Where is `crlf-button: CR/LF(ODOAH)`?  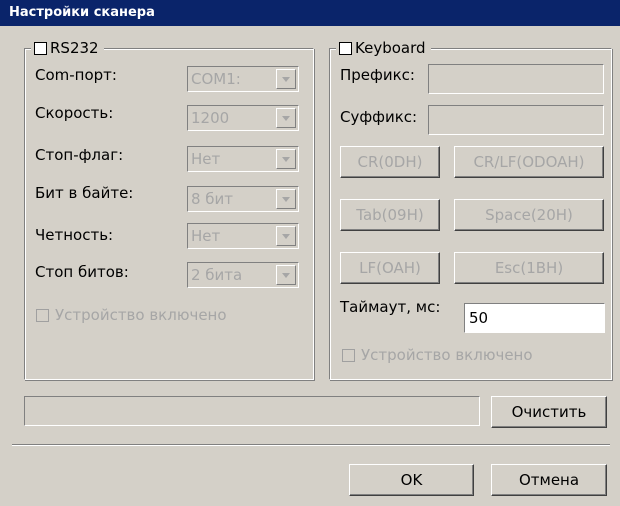 crlf-button: CR/LF(ODOAH) is located at coordinates (529, 162).